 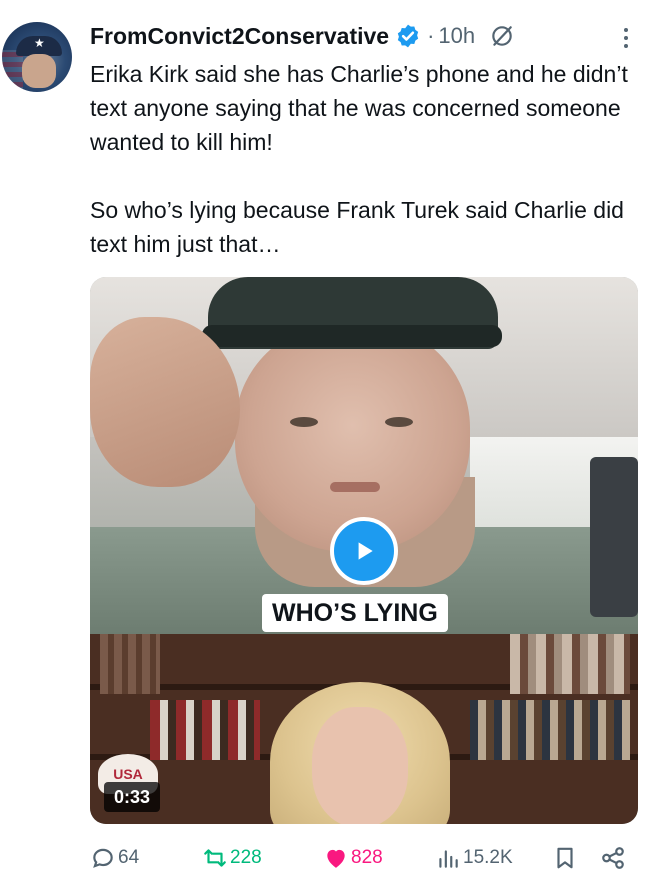 I want to click on views-icon, so click(x=448, y=859).